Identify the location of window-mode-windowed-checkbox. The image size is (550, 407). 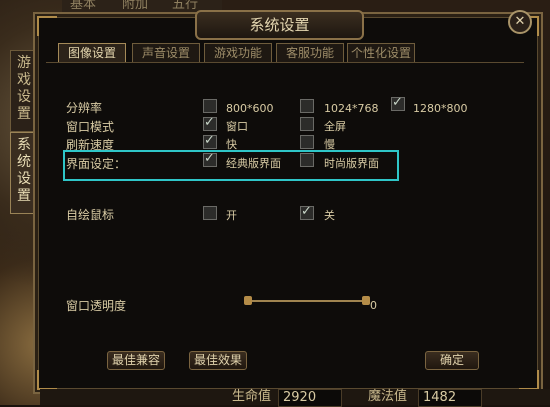
(210, 123).